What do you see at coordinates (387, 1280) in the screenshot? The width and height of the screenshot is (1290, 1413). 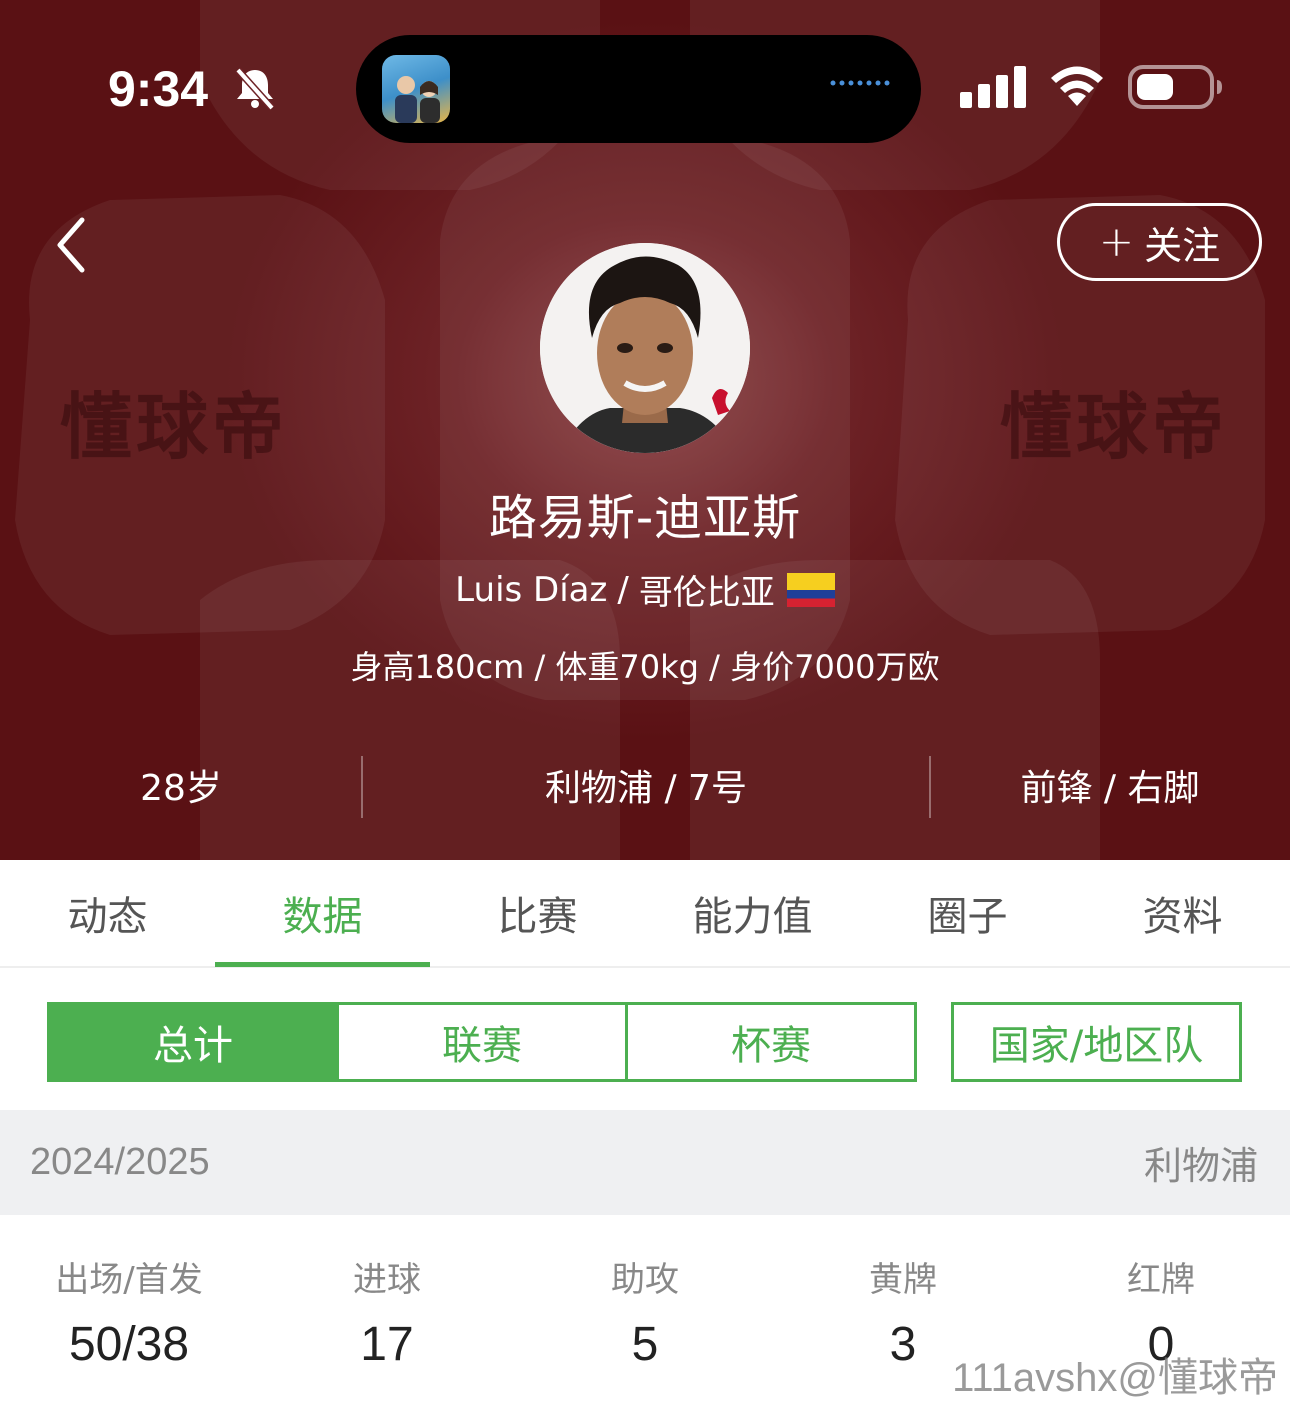 I see `stat-label: 进球` at bounding box center [387, 1280].